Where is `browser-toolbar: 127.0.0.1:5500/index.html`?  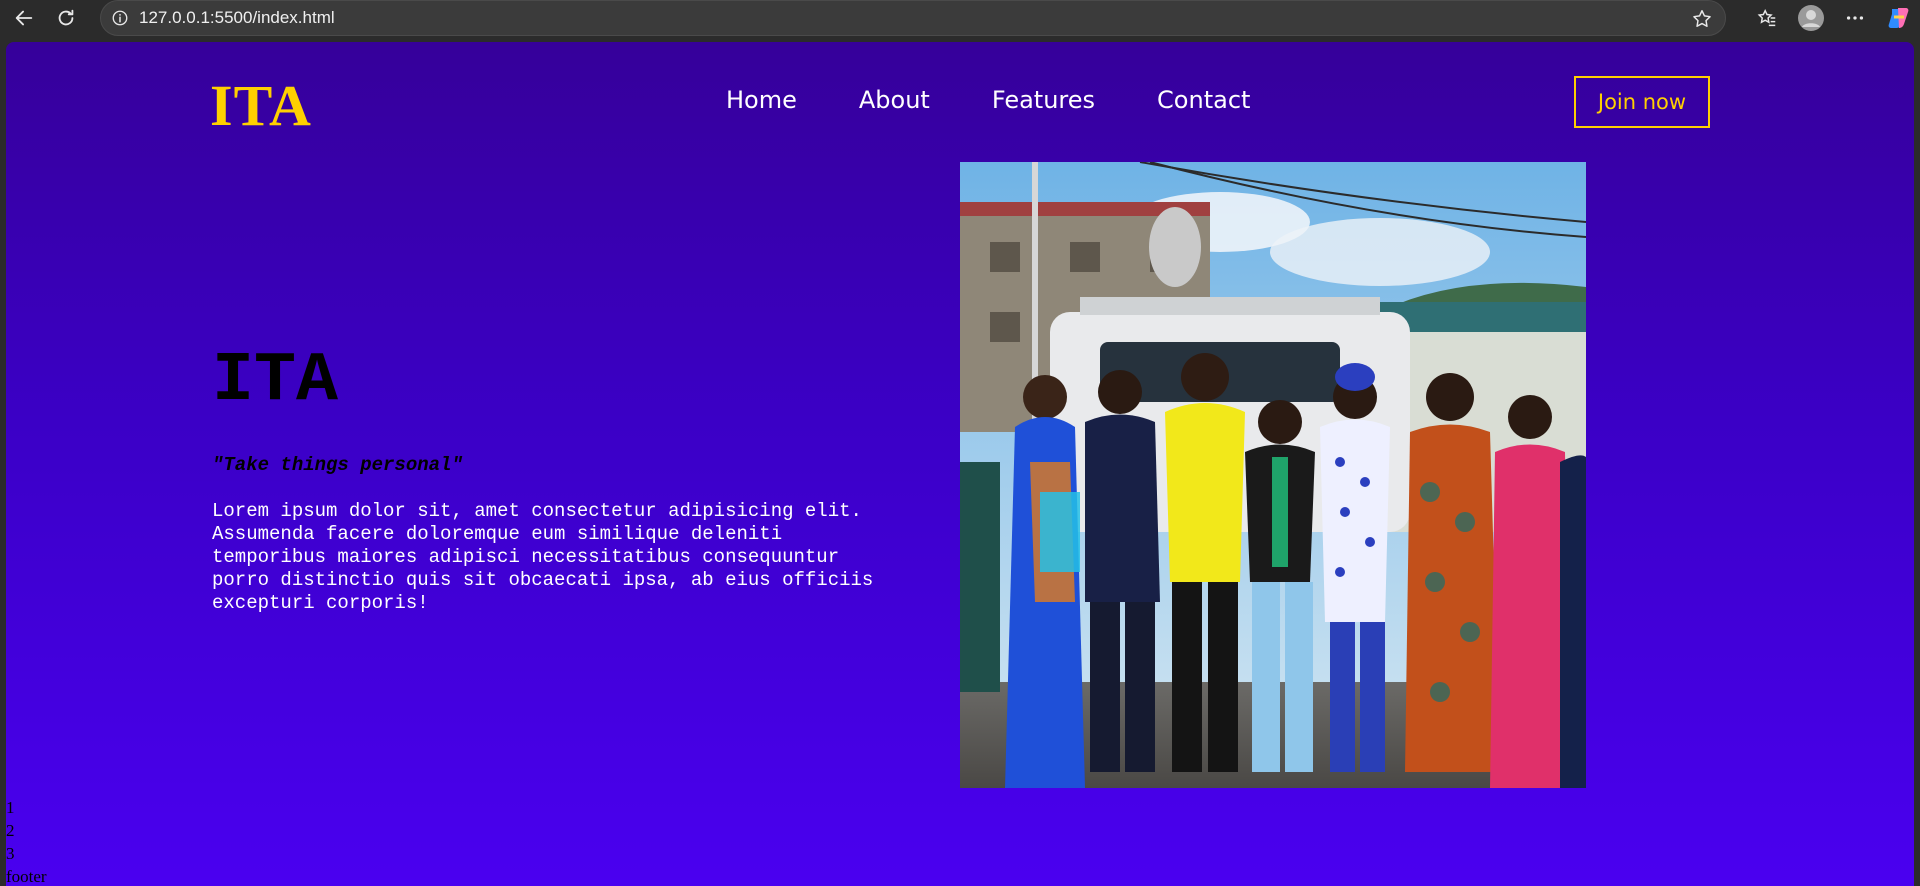
browser-toolbar: 127.0.0.1:5500/index.html is located at coordinates (960, 18).